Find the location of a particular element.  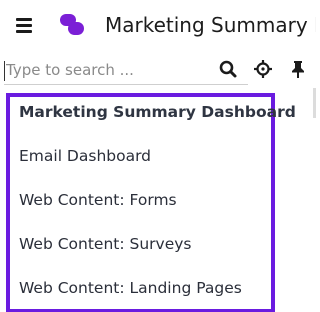

menu-item-email-dashboard: Email Dashboard is located at coordinates (85, 156).